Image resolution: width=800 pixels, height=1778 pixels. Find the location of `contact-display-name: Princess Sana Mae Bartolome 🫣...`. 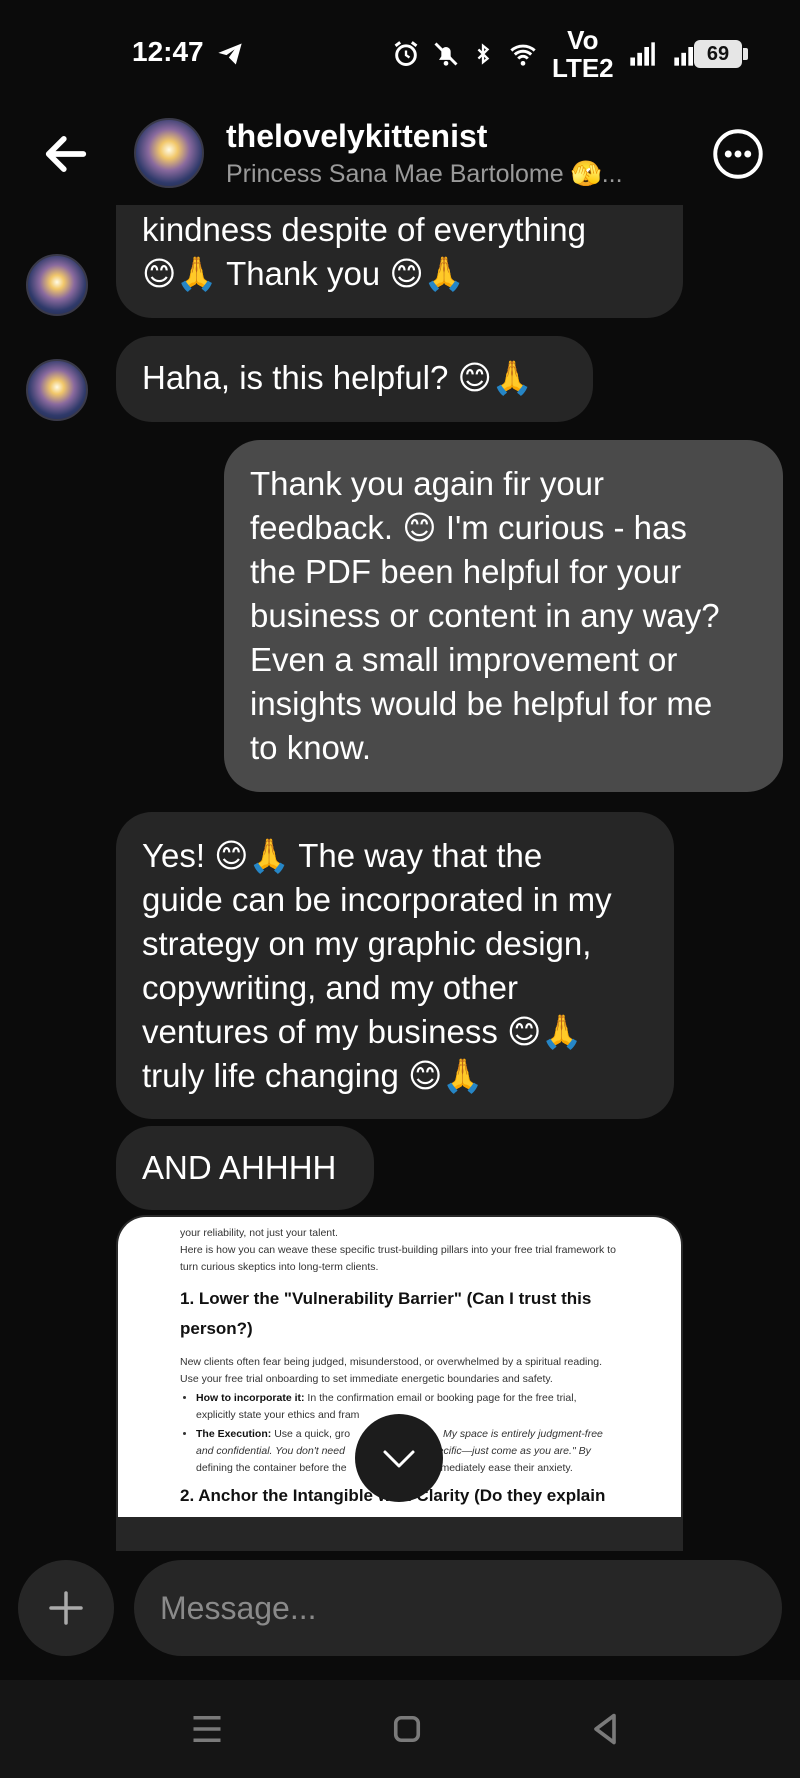

contact-display-name: Princess Sana Mae Bartolome 🫣... is located at coordinates (424, 174).